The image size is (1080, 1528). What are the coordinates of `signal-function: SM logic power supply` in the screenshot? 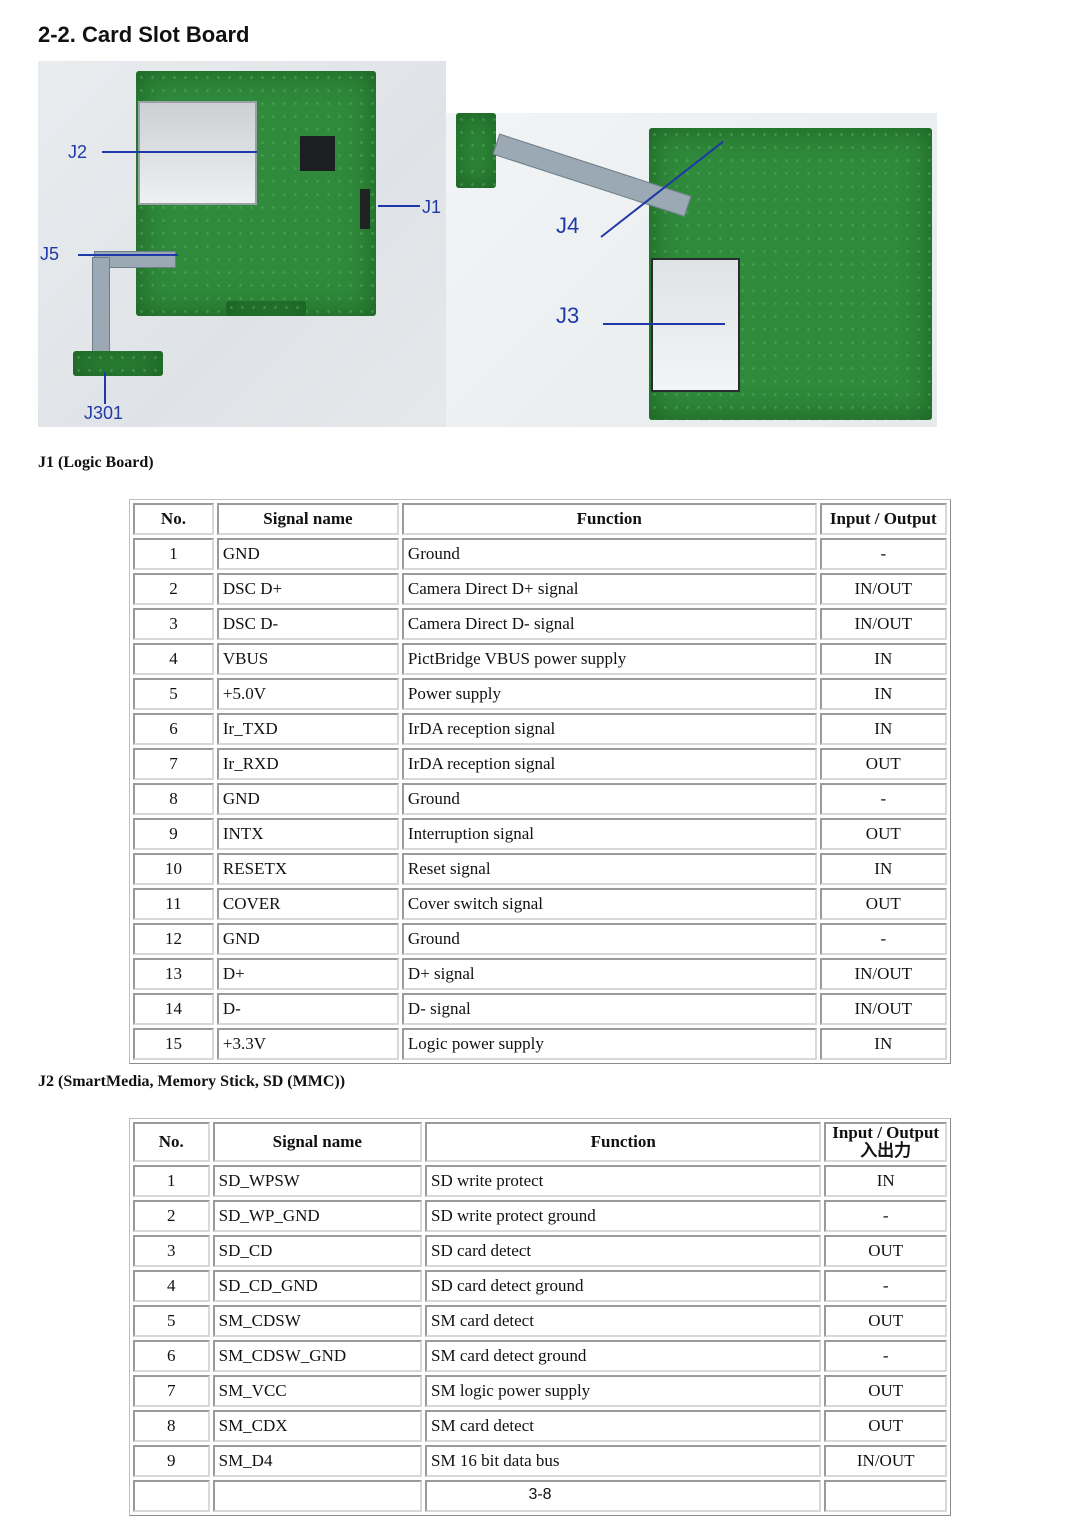 It's located at (623, 1391).